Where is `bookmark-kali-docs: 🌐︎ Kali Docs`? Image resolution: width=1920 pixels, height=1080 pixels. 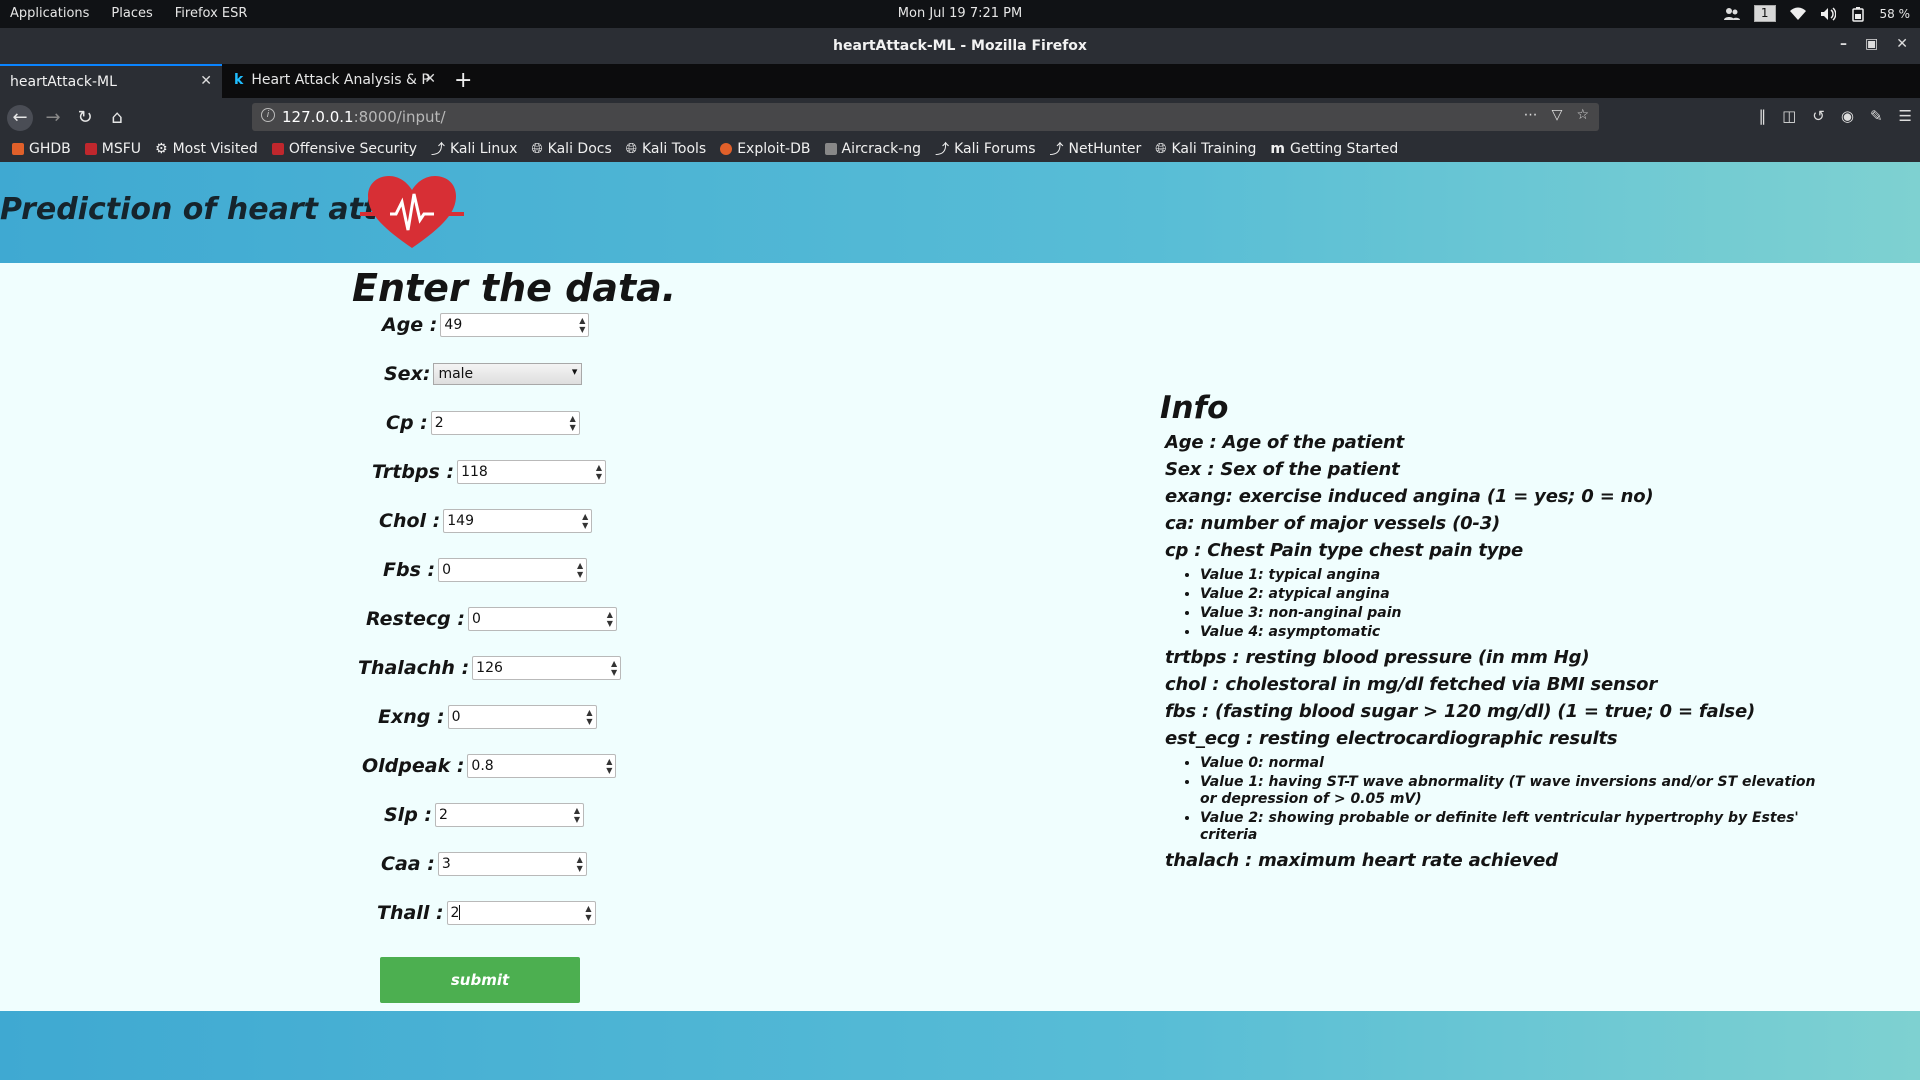 bookmark-kali-docs: 🌐︎ Kali Docs is located at coordinates (571, 149).